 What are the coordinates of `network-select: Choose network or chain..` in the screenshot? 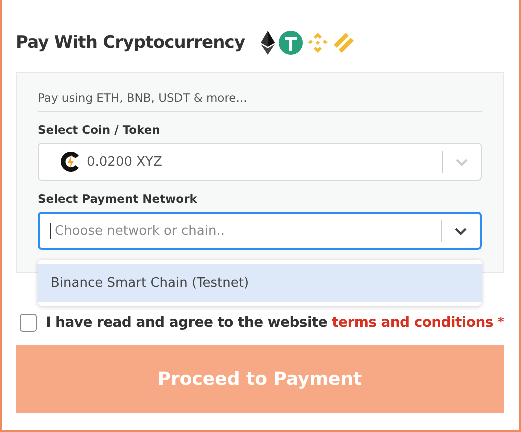 It's located at (260, 231).